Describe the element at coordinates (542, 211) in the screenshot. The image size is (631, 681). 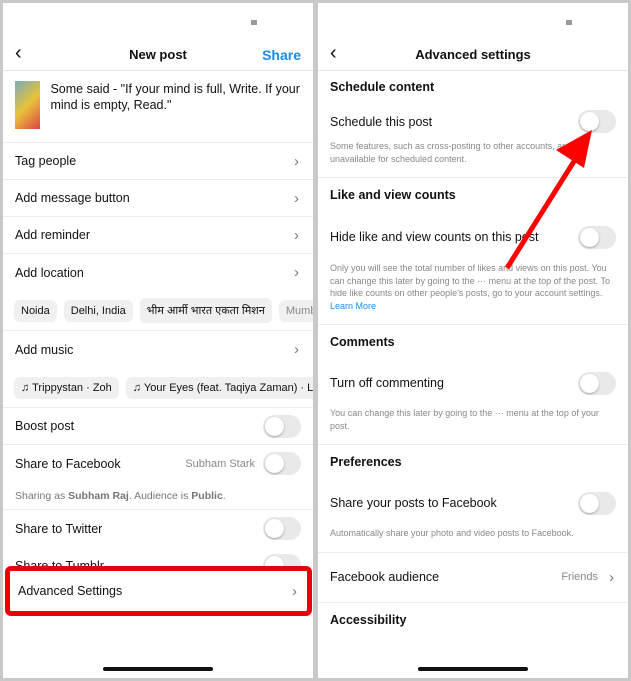
I see `arrow-shaft` at that location.